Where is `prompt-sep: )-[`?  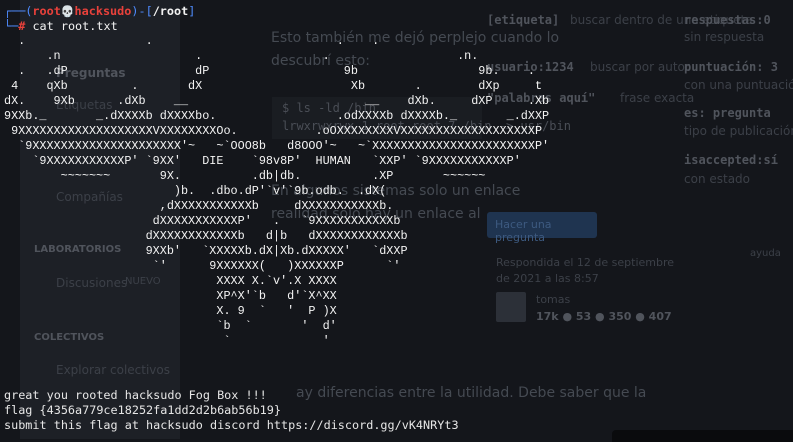 prompt-sep: )-[ is located at coordinates (142, 11).